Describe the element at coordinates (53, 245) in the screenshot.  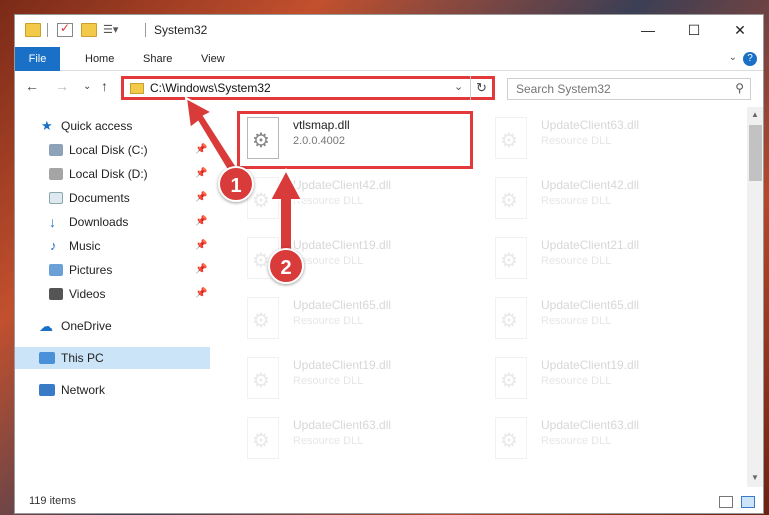
I see `music-icon: ♪` at that location.